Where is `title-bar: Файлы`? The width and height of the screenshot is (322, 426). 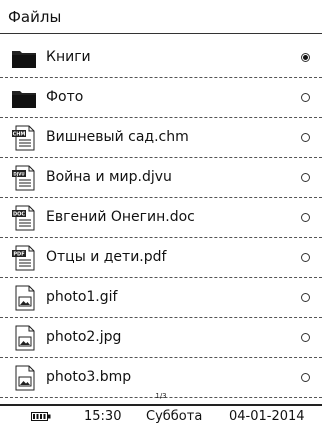 title-bar: Файлы is located at coordinates (161, 17).